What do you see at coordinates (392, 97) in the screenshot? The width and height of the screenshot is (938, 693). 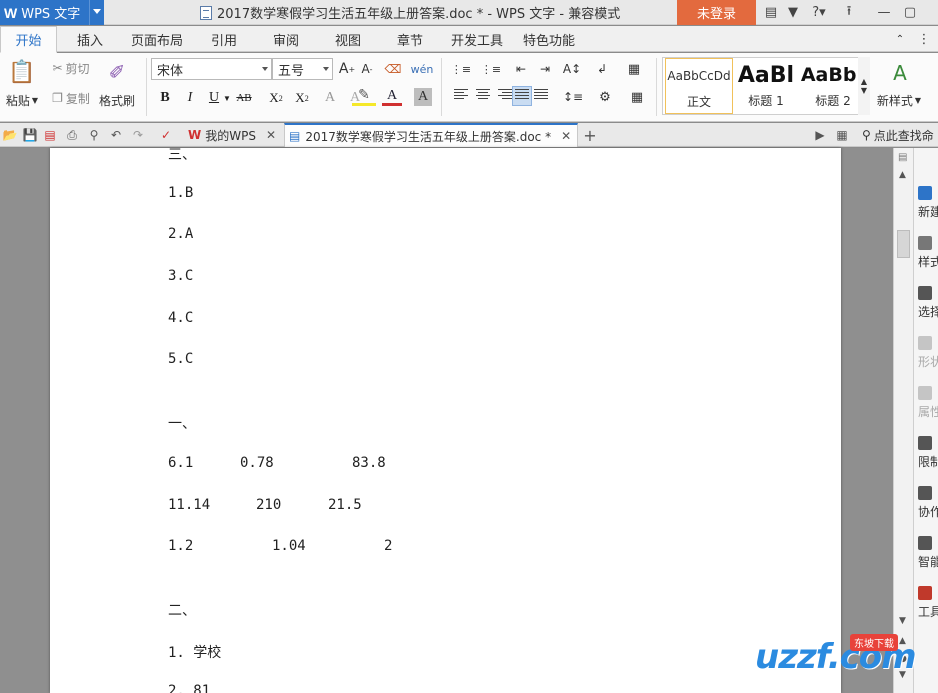 I see `font-color-icon: A` at bounding box center [392, 97].